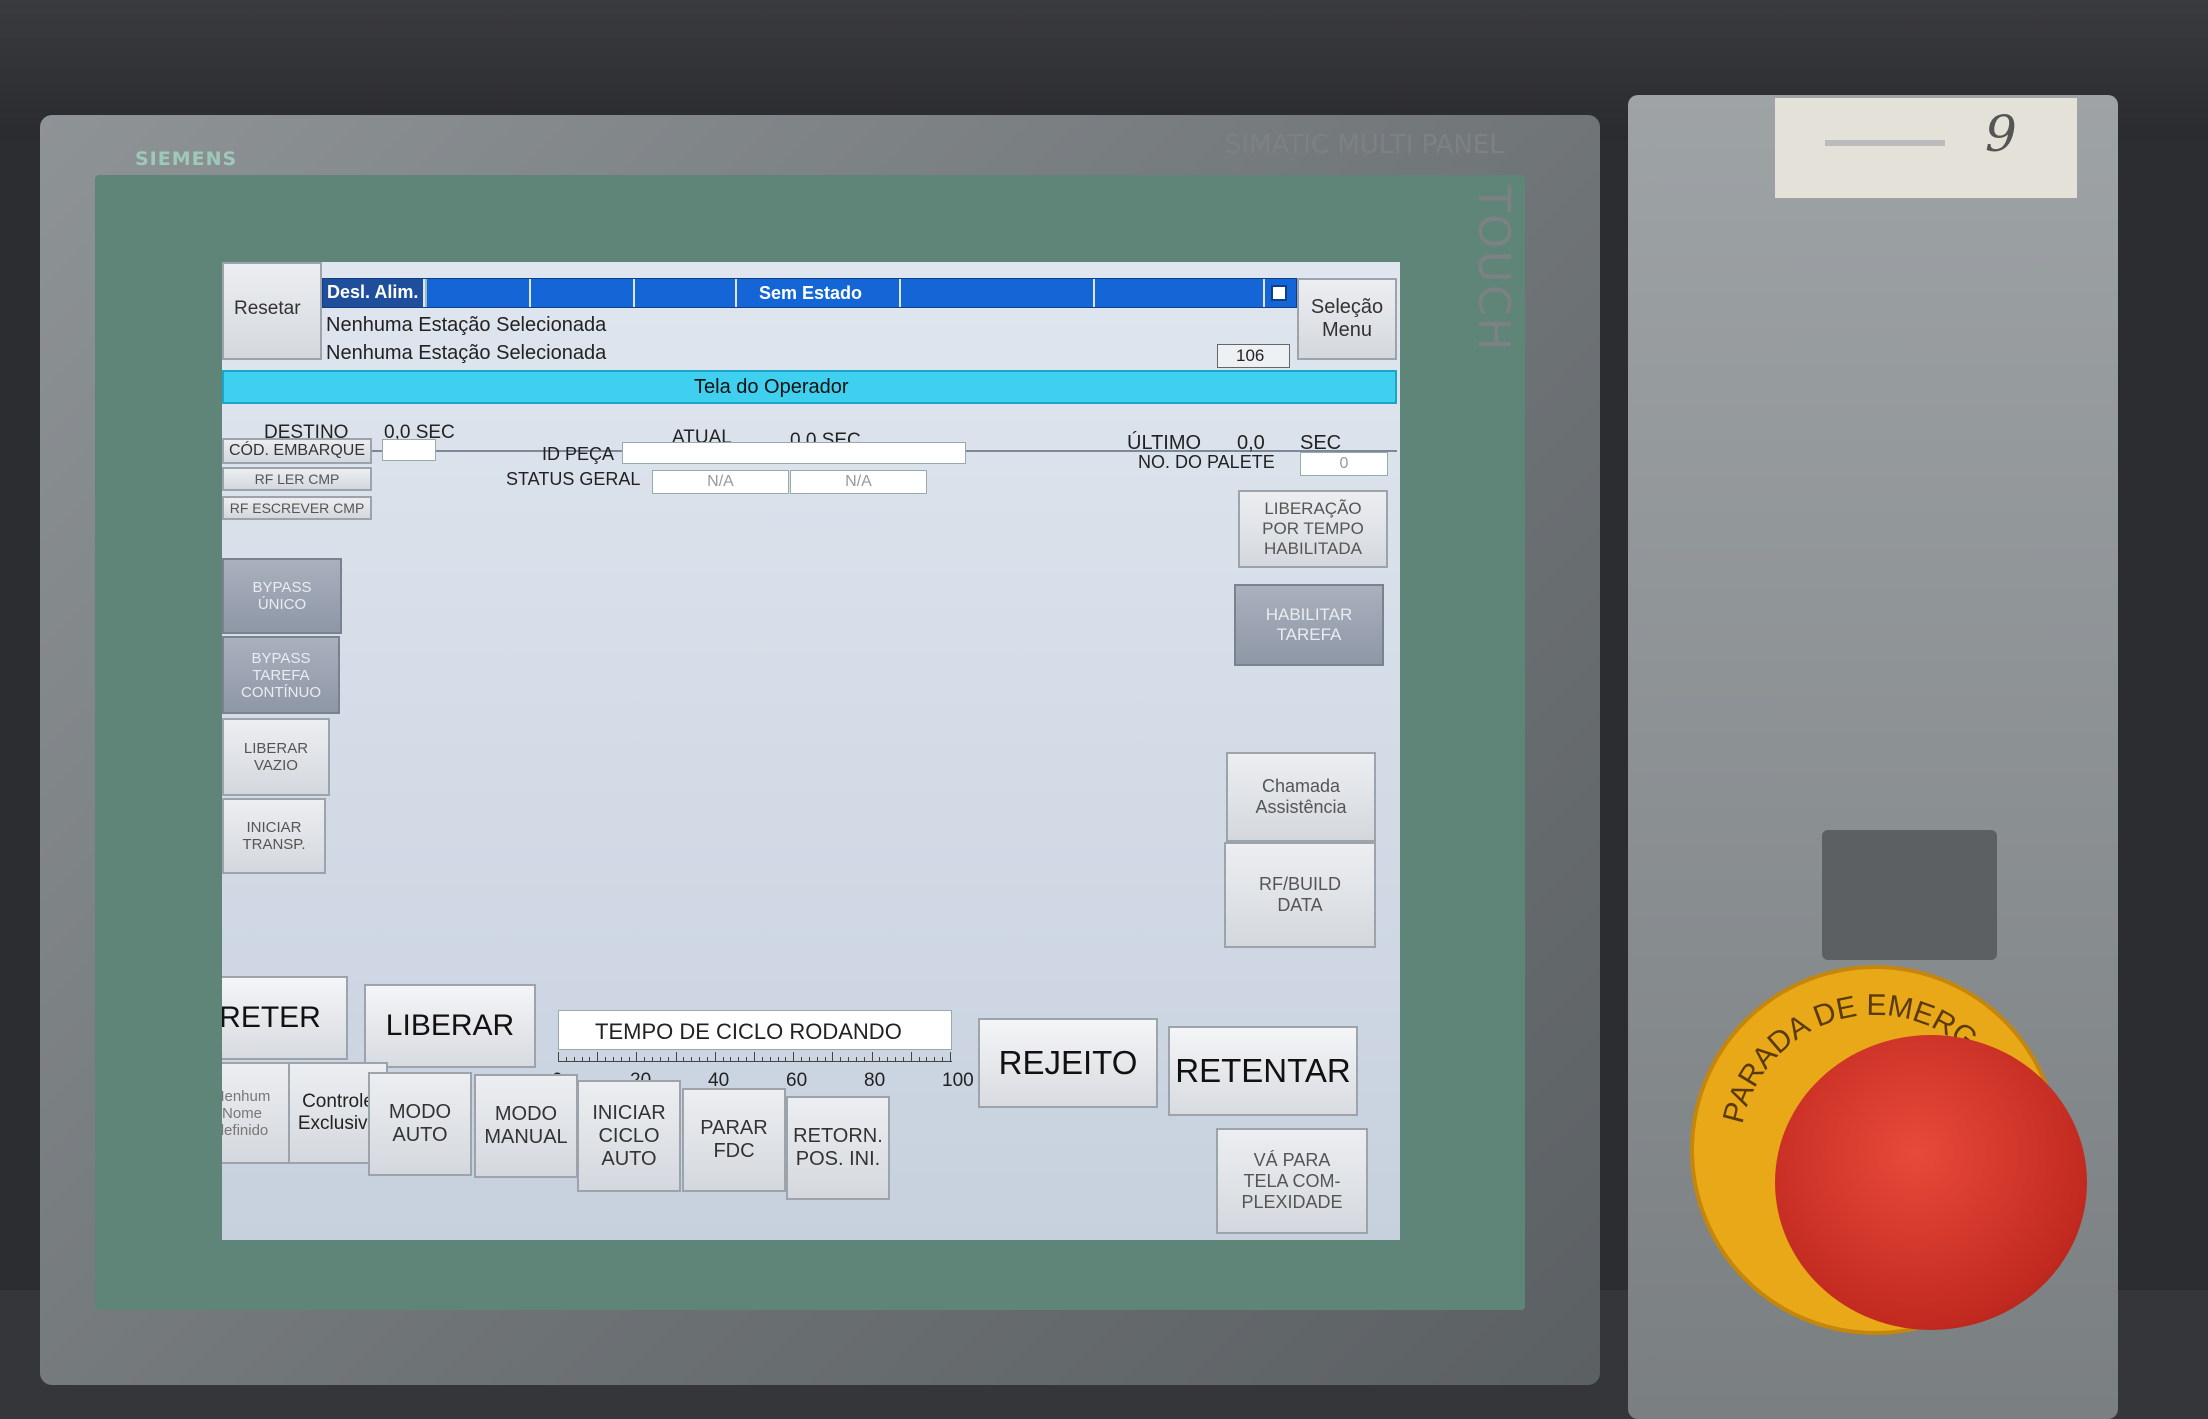  What do you see at coordinates (875, 1080) in the screenshot?
I see `scale-label: 80` at bounding box center [875, 1080].